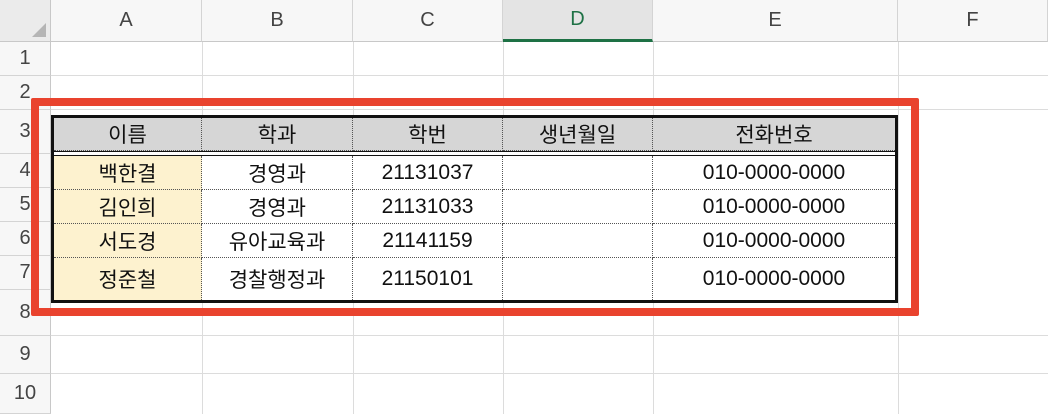 The image size is (1048, 414). Describe the element at coordinates (277, 279) in the screenshot. I see `table-cell: 경찰행정과` at that location.